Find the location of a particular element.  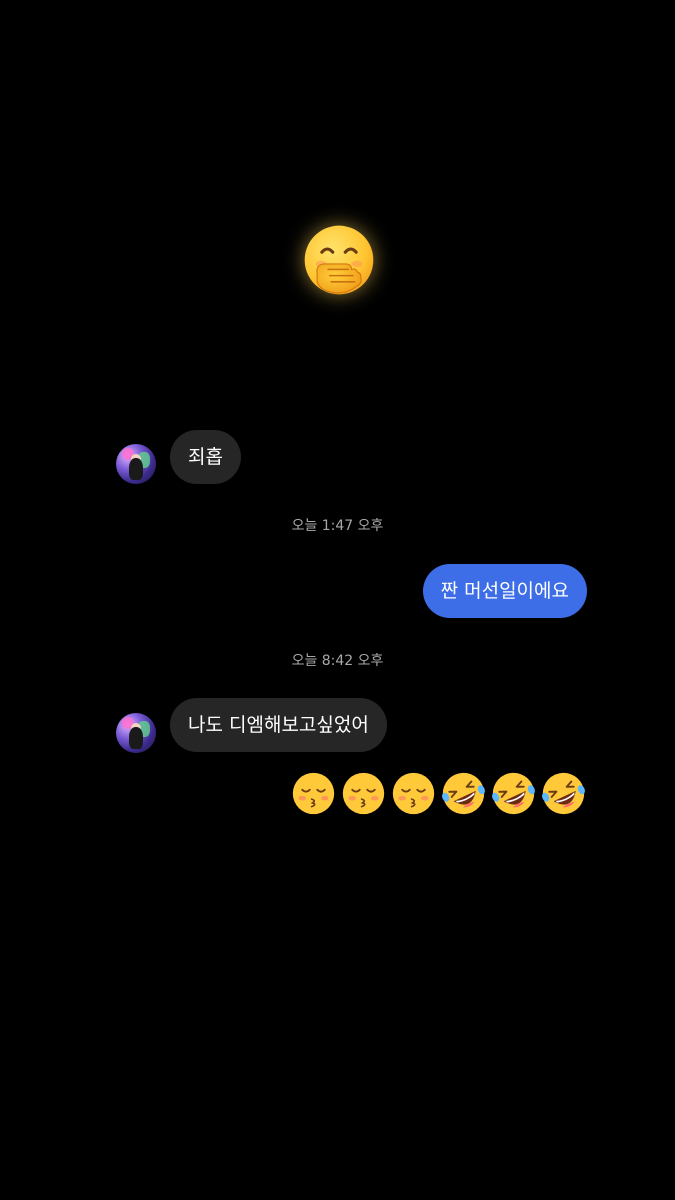

outgoing-message-bubble: 짠 머선일이에요 is located at coordinates (504, 591).